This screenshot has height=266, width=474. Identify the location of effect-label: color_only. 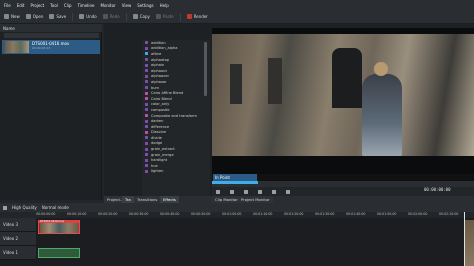
(160, 104).